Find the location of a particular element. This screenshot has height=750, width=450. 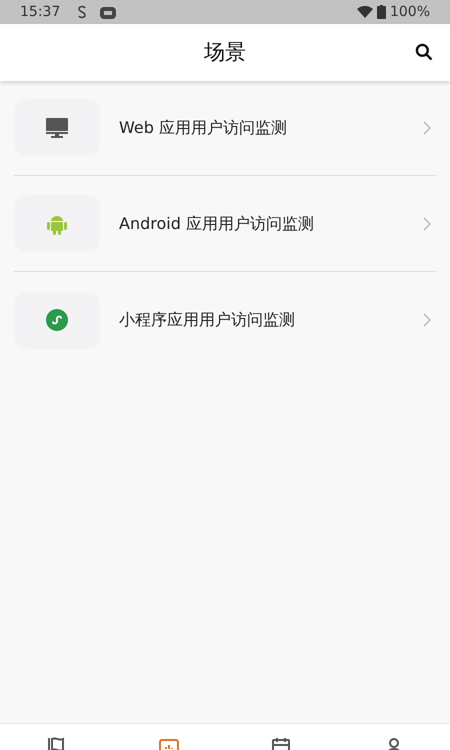

page-title: 场景 is located at coordinates (225, 52).